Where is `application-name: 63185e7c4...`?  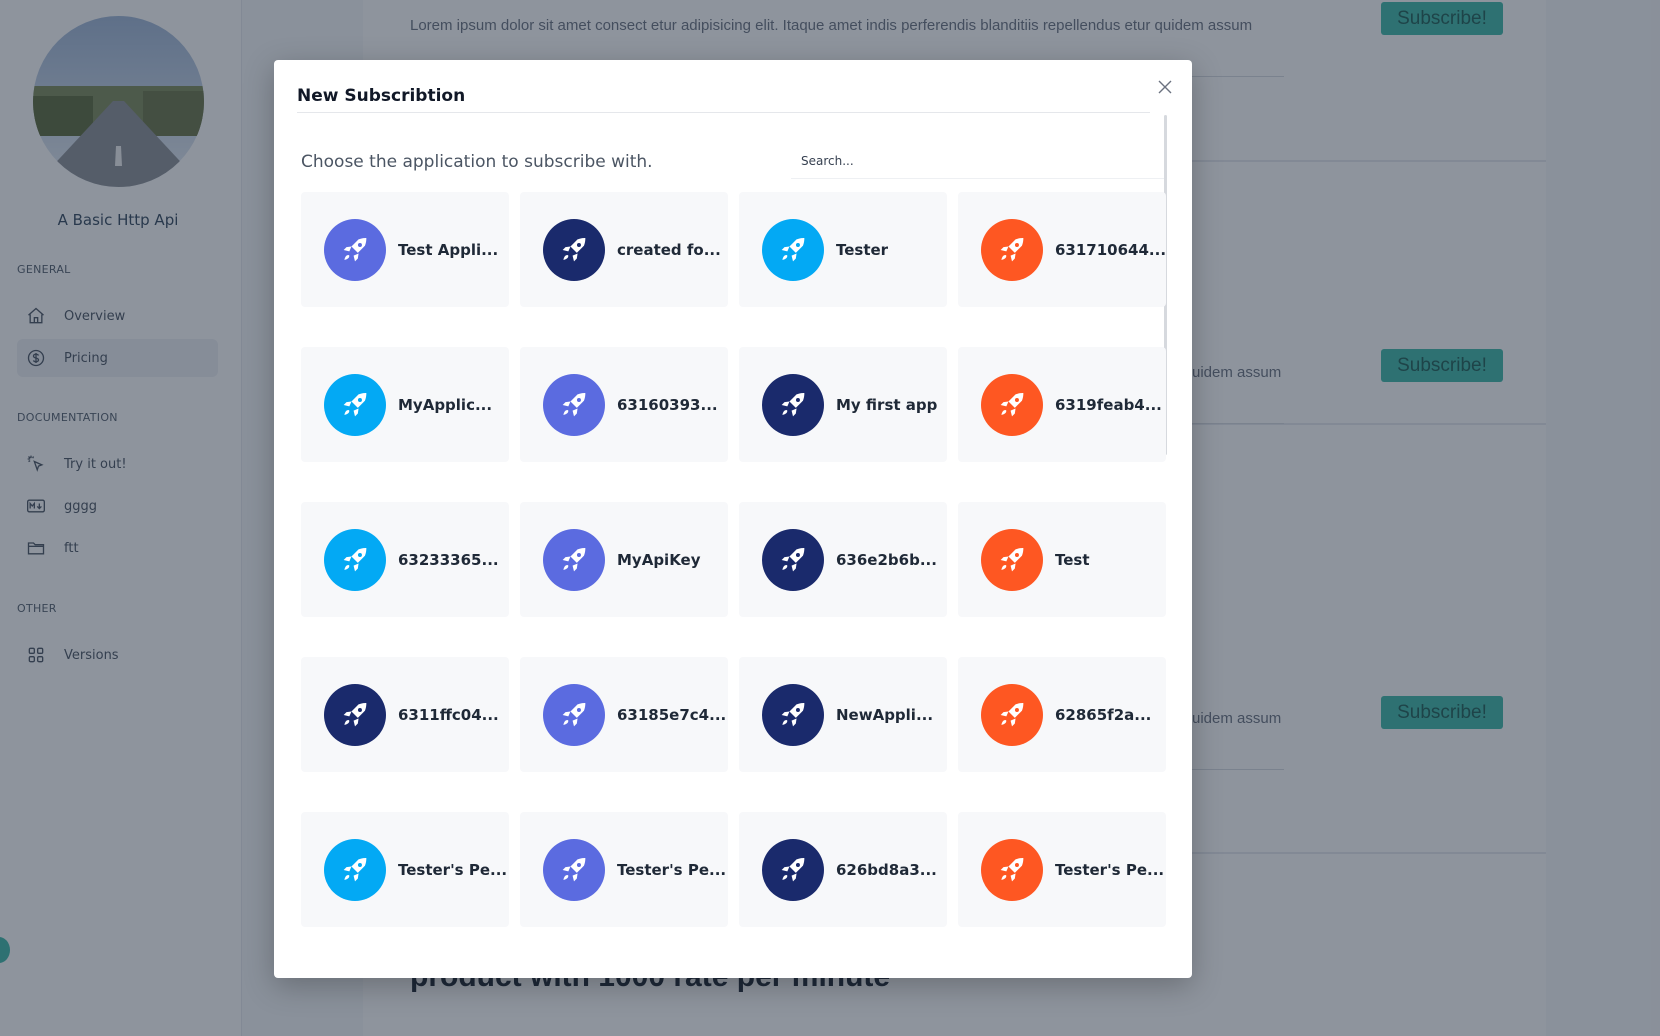 application-name: 63185e7c4... is located at coordinates (672, 714).